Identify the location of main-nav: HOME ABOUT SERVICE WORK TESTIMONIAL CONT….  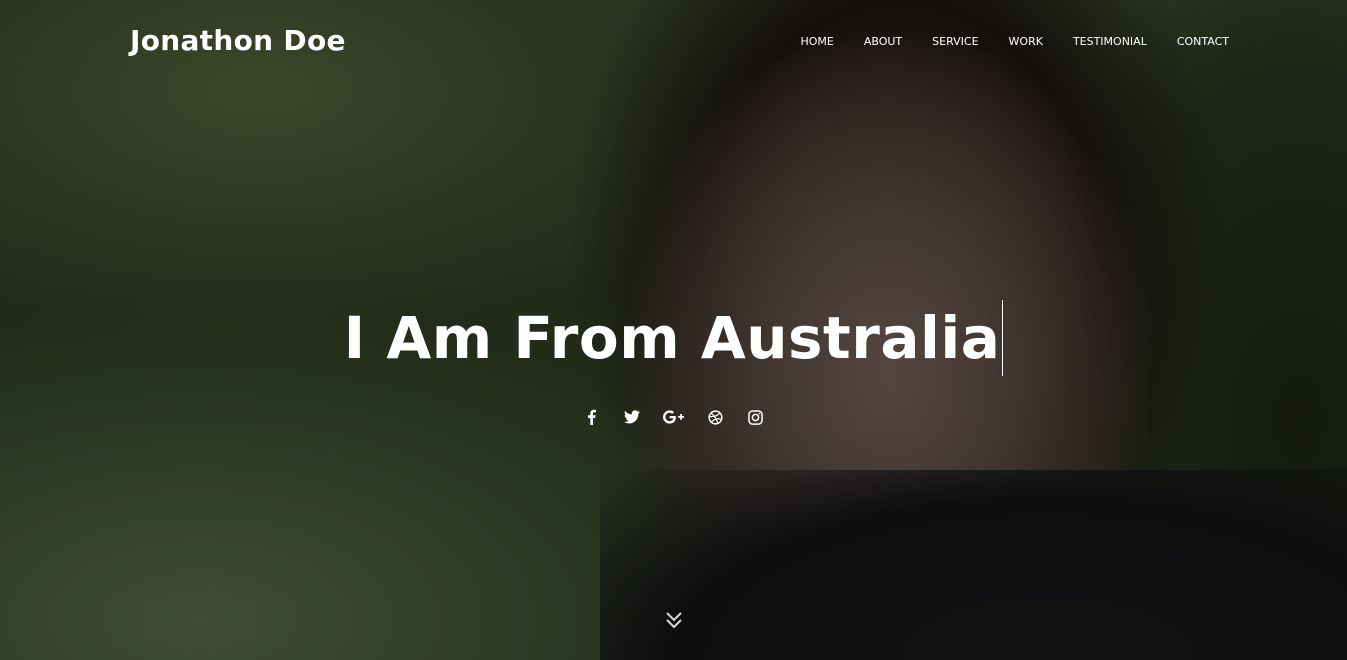
(999, 41).